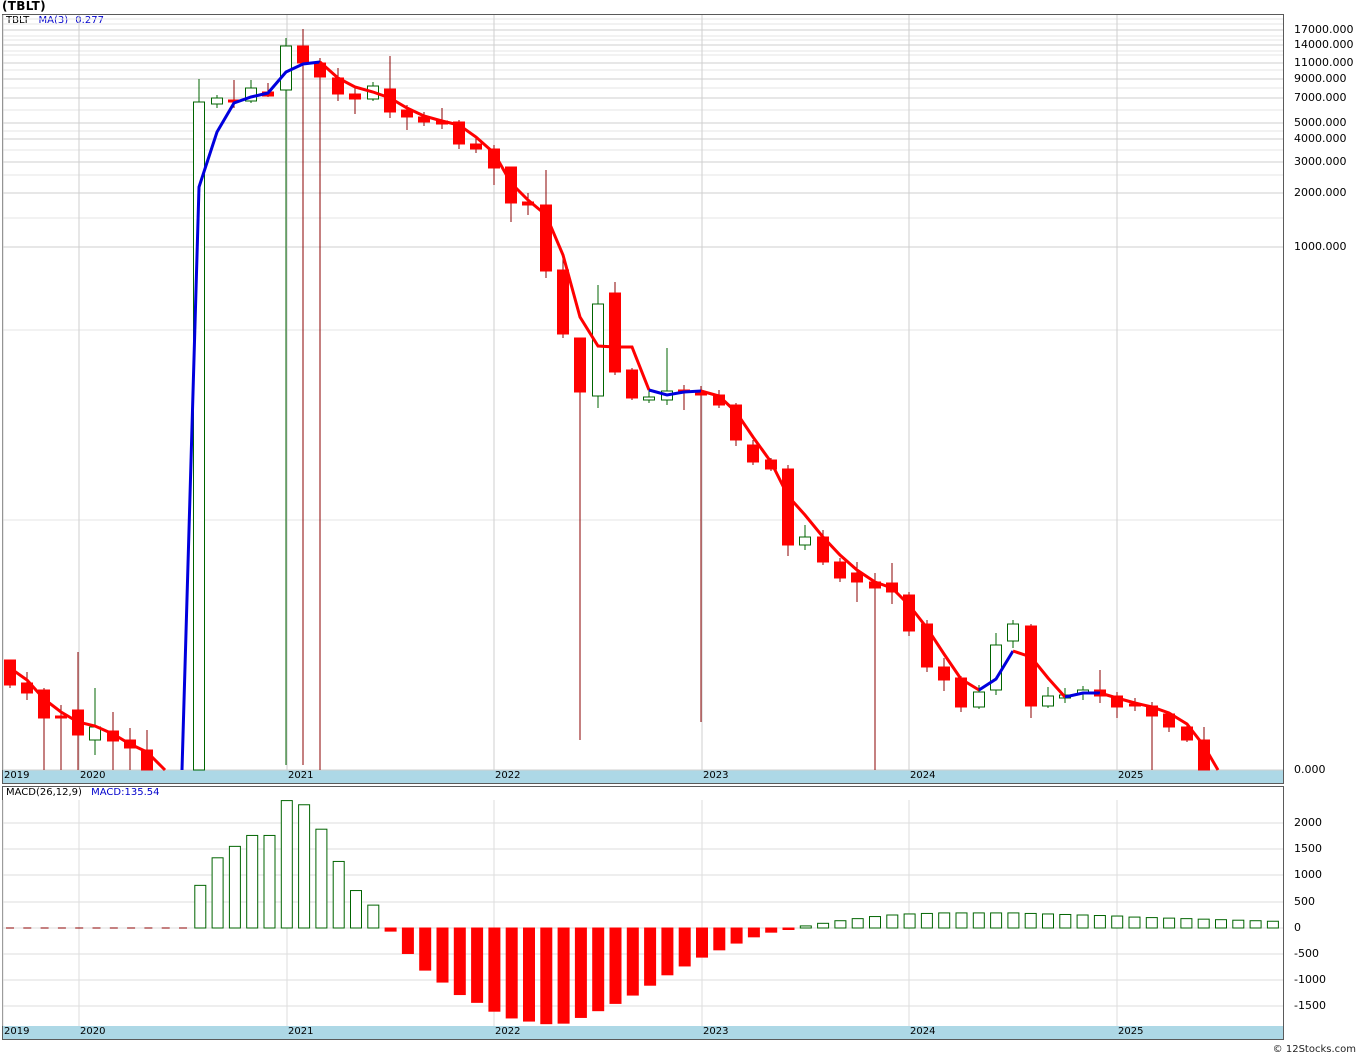  What do you see at coordinates (1324, 62) in the screenshot?
I see `price-y-tick-label: 11000.000` at bounding box center [1324, 62].